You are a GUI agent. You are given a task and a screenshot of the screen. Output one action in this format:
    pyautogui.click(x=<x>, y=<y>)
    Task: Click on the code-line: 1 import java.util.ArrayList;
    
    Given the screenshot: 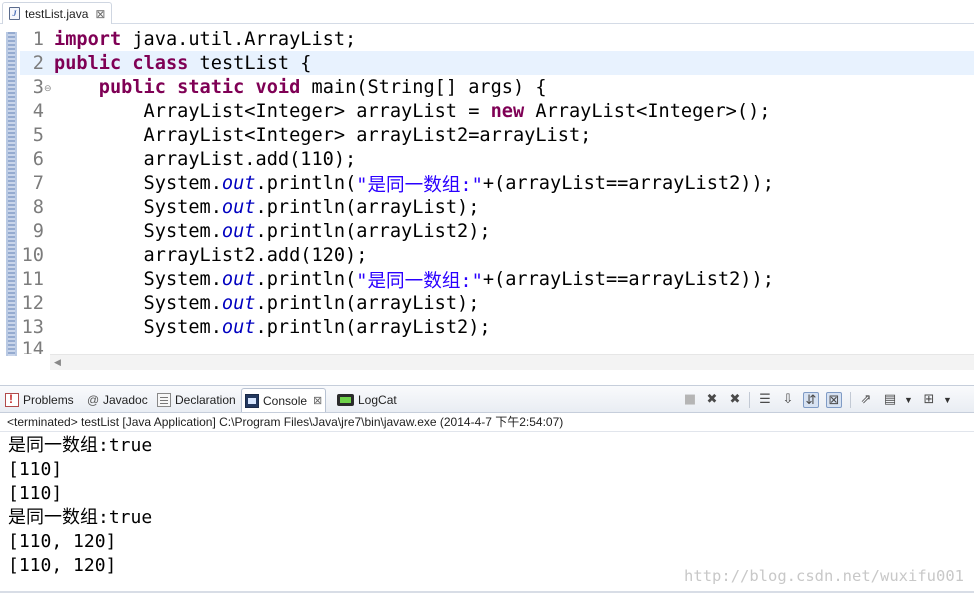 What is the action you would take?
    pyautogui.click(x=188, y=39)
    